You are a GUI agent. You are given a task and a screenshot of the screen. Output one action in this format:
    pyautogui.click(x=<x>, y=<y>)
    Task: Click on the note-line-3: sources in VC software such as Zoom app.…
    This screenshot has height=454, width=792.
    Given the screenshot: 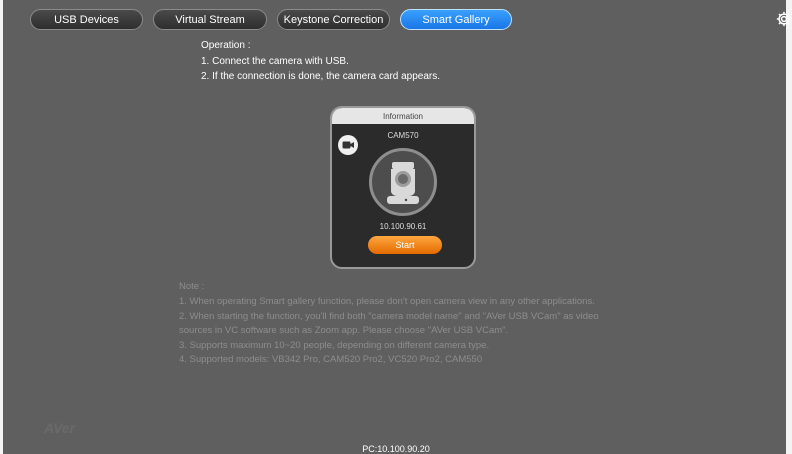 What is the action you would take?
    pyautogui.click(x=344, y=330)
    